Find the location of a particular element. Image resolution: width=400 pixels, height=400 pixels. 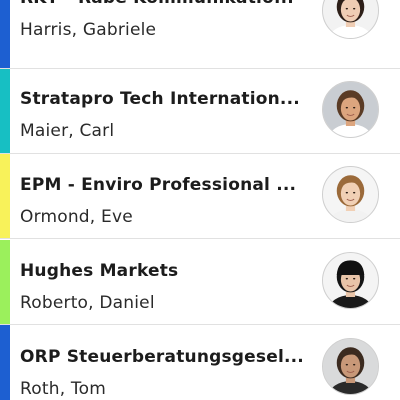

contact-name: Ormond, Eve is located at coordinates (76, 217).